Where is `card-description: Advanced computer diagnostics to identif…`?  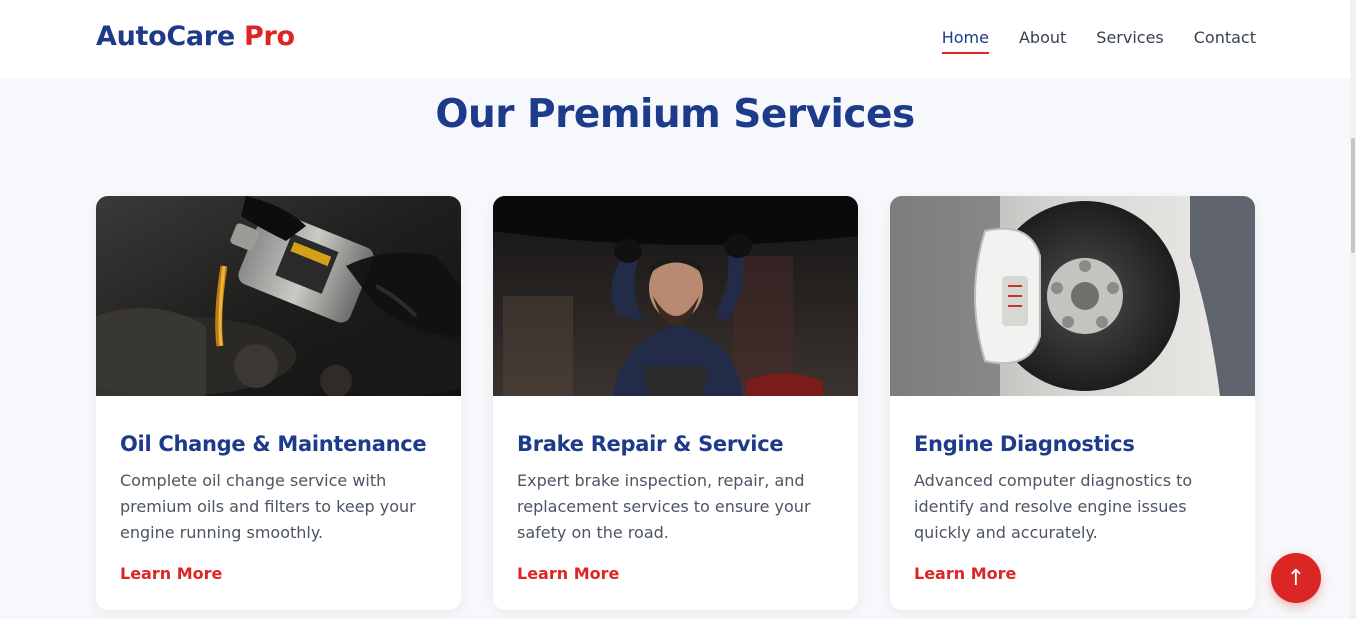 card-description: Advanced computer diagnostics to identif… is located at coordinates (1053, 506).